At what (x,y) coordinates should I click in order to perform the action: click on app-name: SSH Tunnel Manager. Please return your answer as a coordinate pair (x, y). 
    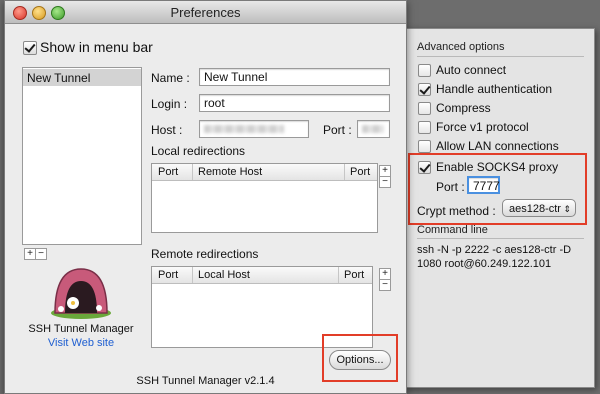
    Looking at the image, I should click on (81, 329).